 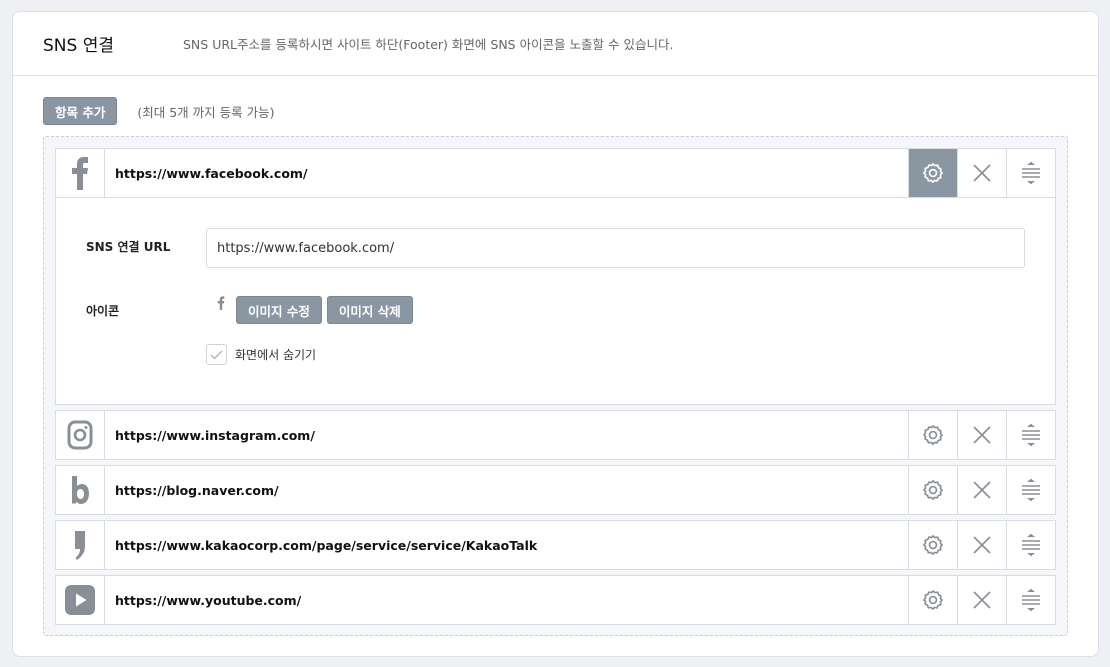 I want to click on check-icon, so click(x=216, y=354).